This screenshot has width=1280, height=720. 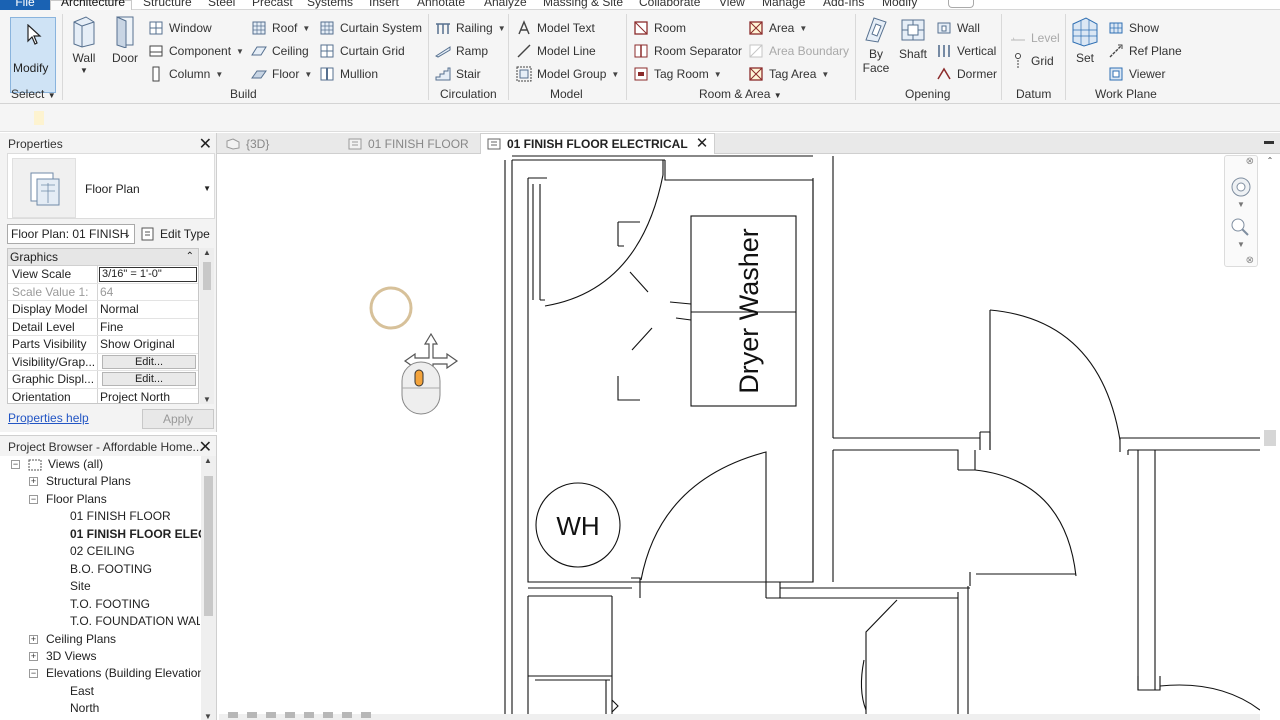 I want to click on tab-view: View, so click(x=732, y=4).